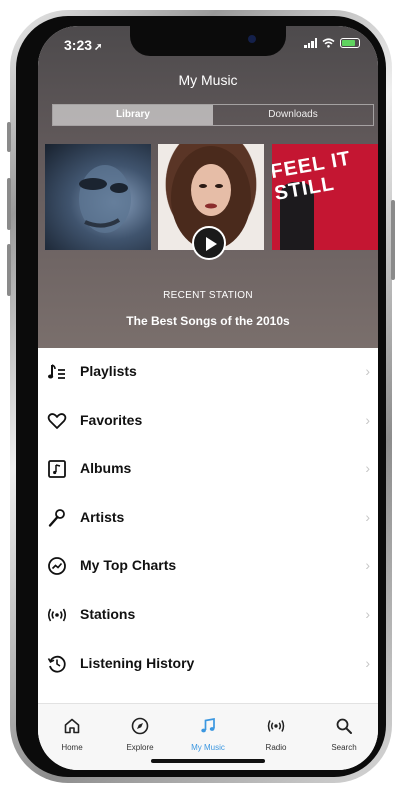  Describe the element at coordinates (208, 295) in the screenshot. I see `recent-station-label: RECENT STATION` at that location.